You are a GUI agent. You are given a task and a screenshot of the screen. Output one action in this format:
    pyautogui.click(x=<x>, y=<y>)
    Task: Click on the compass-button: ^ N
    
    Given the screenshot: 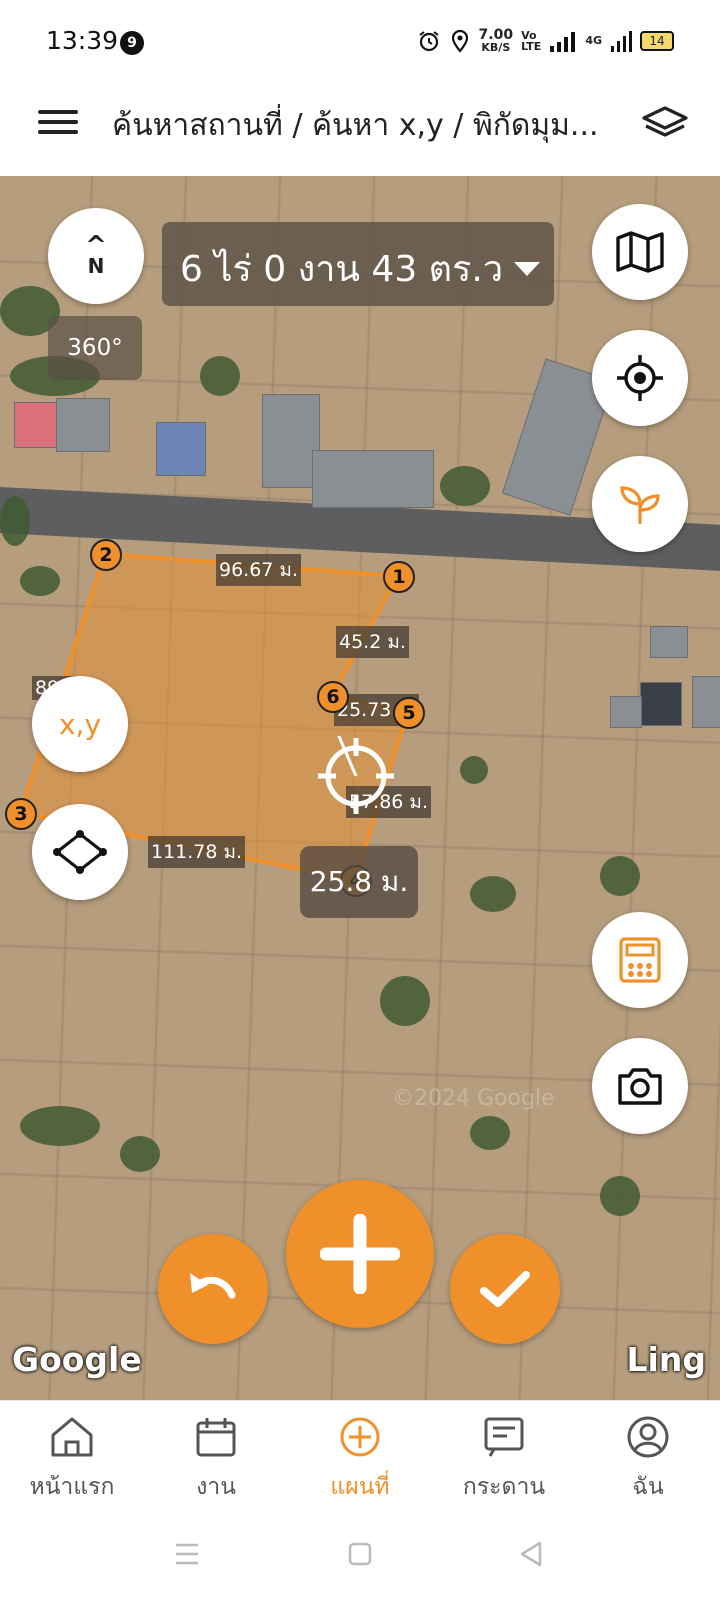 What is the action you would take?
    pyautogui.click(x=96, y=256)
    